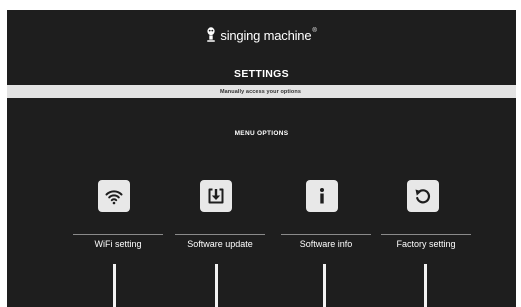  I want to click on menu-option-software-update: Software update, so click(220, 243).